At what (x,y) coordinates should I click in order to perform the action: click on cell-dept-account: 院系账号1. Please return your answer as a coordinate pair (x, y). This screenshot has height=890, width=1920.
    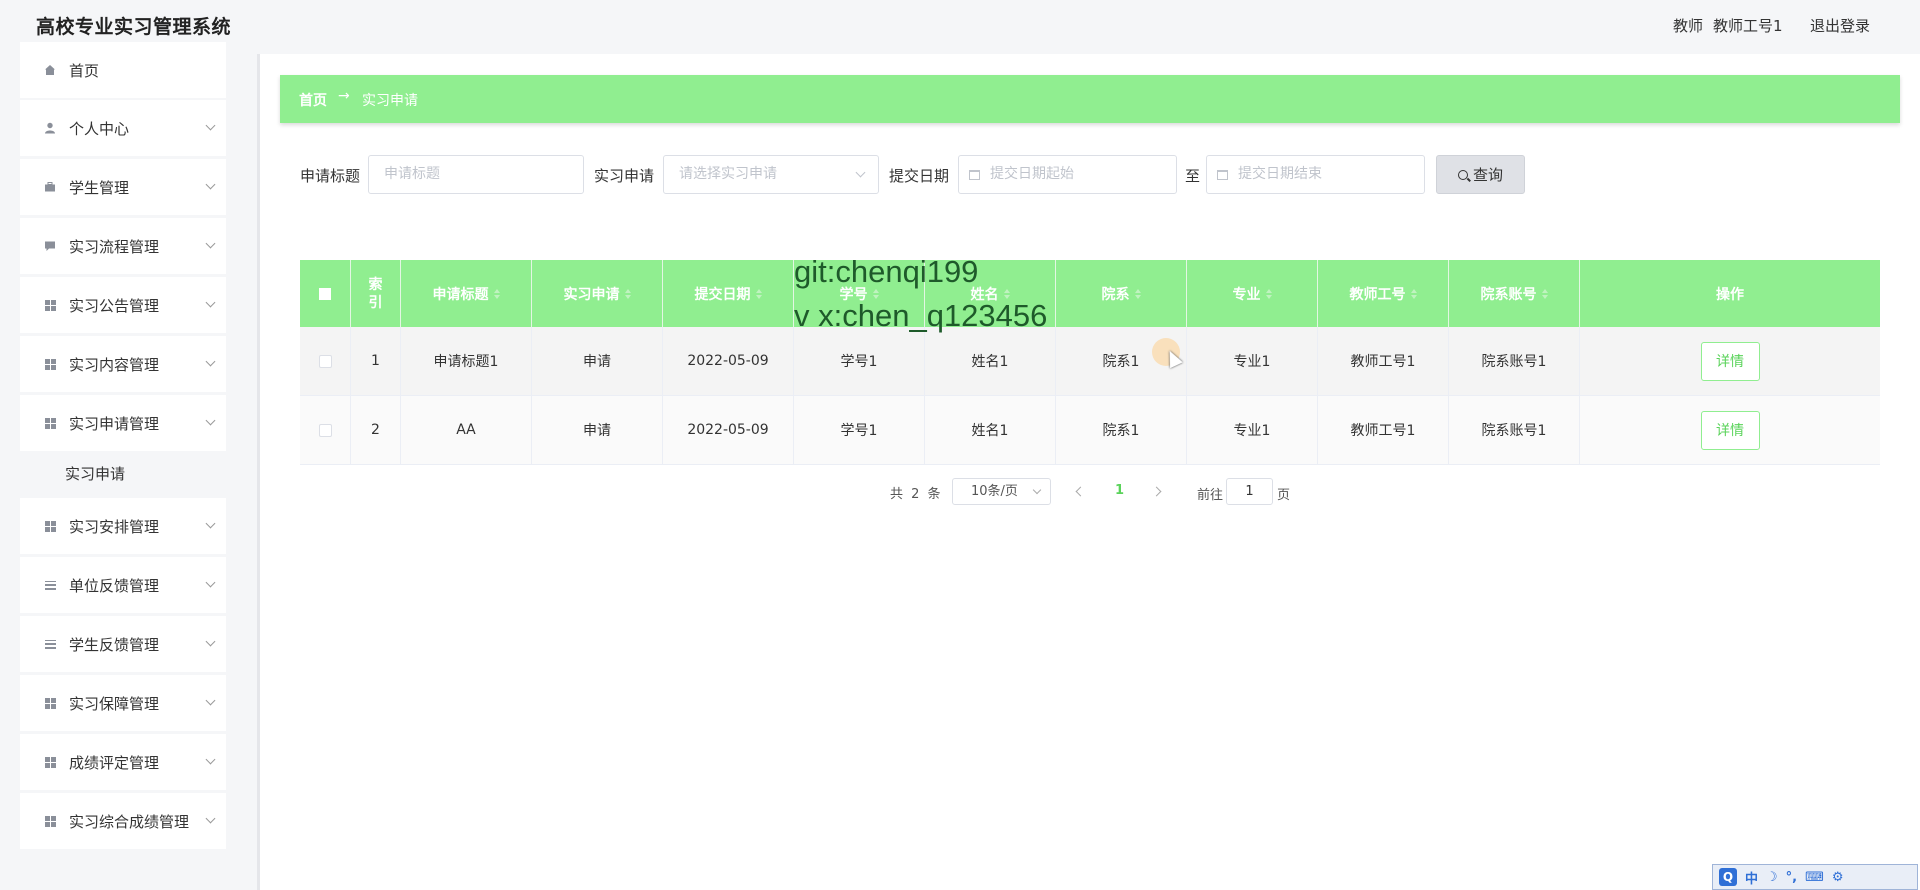
    Looking at the image, I should click on (1514, 430).